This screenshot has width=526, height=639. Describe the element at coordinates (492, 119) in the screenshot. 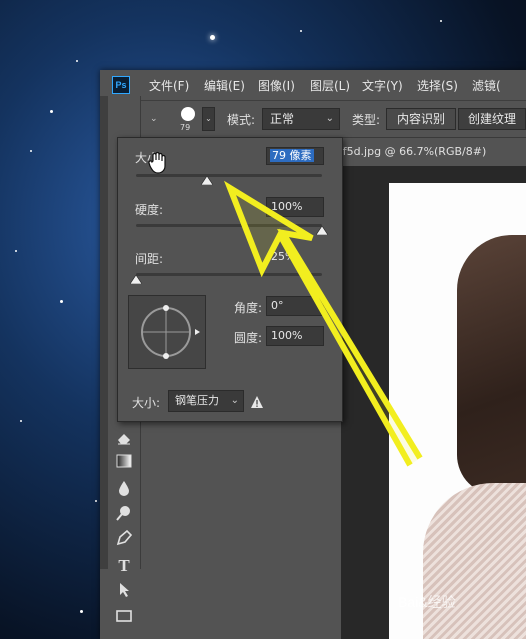

I see `create-texture-button: 创建纹理` at that location.